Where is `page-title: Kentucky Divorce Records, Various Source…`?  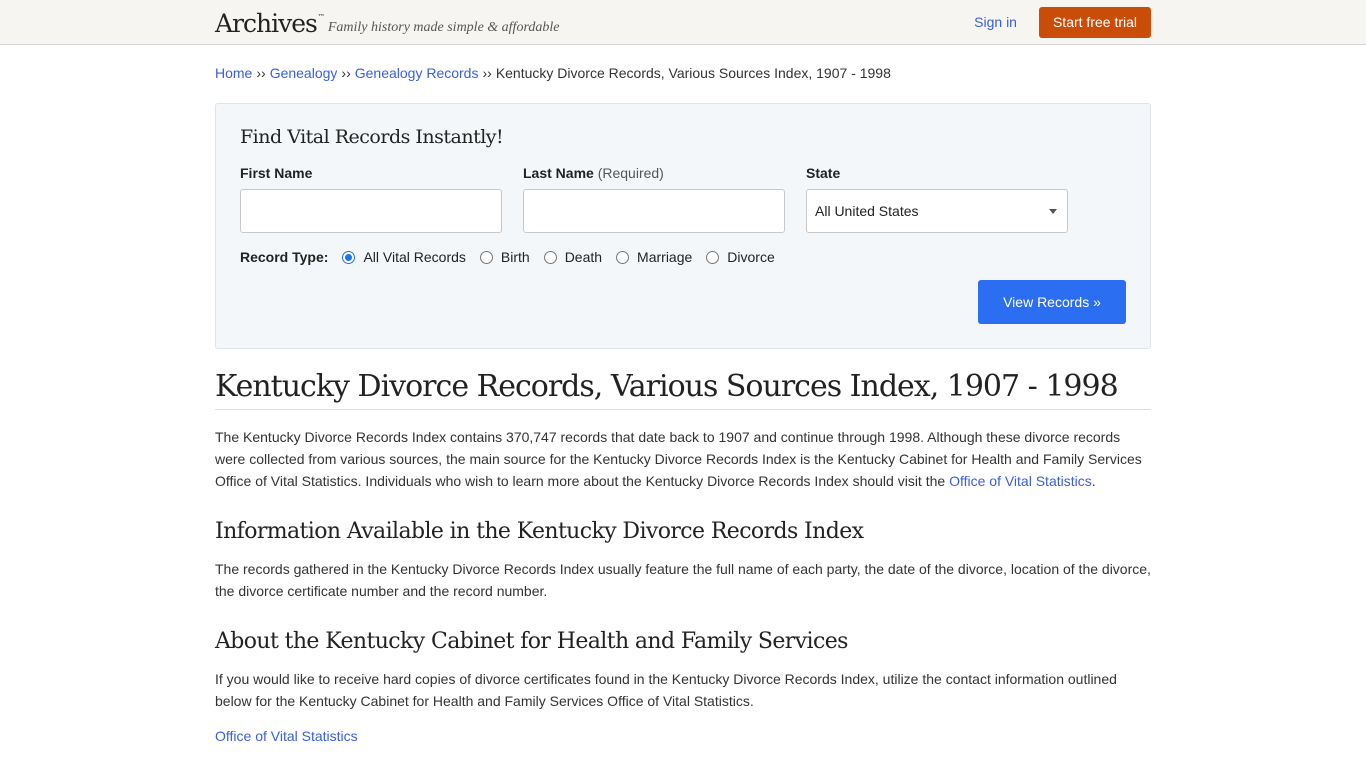 page-title: Kentucky Divorce Records, Various Source… is located at coordinates (683, 389).